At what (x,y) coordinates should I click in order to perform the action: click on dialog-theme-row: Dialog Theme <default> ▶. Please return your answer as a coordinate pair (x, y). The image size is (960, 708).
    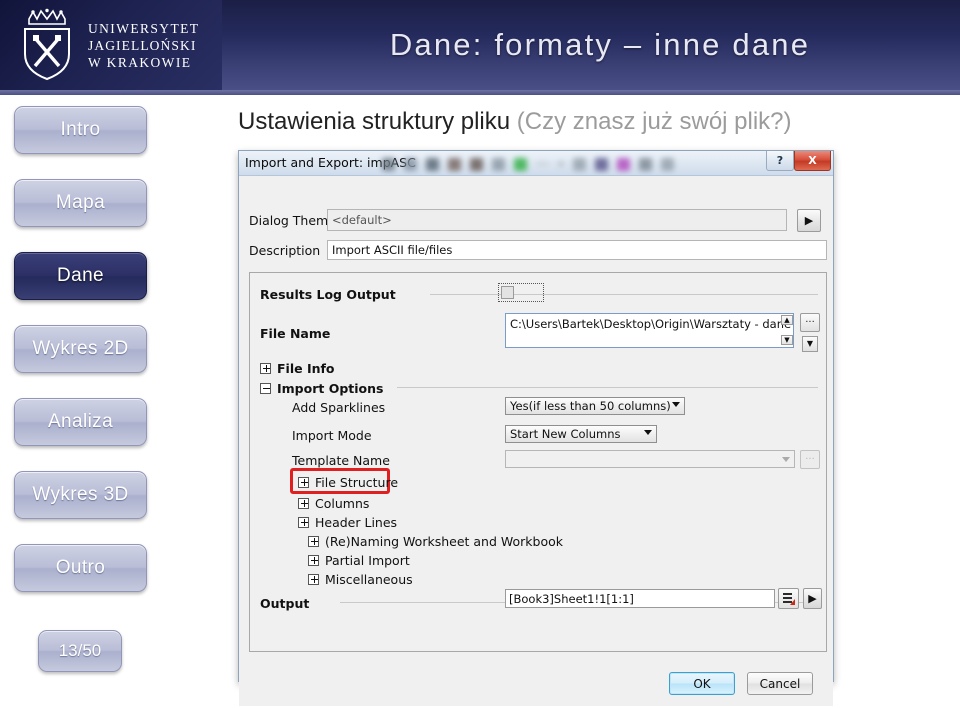
    Looking at the image, I should click on (538, 220).